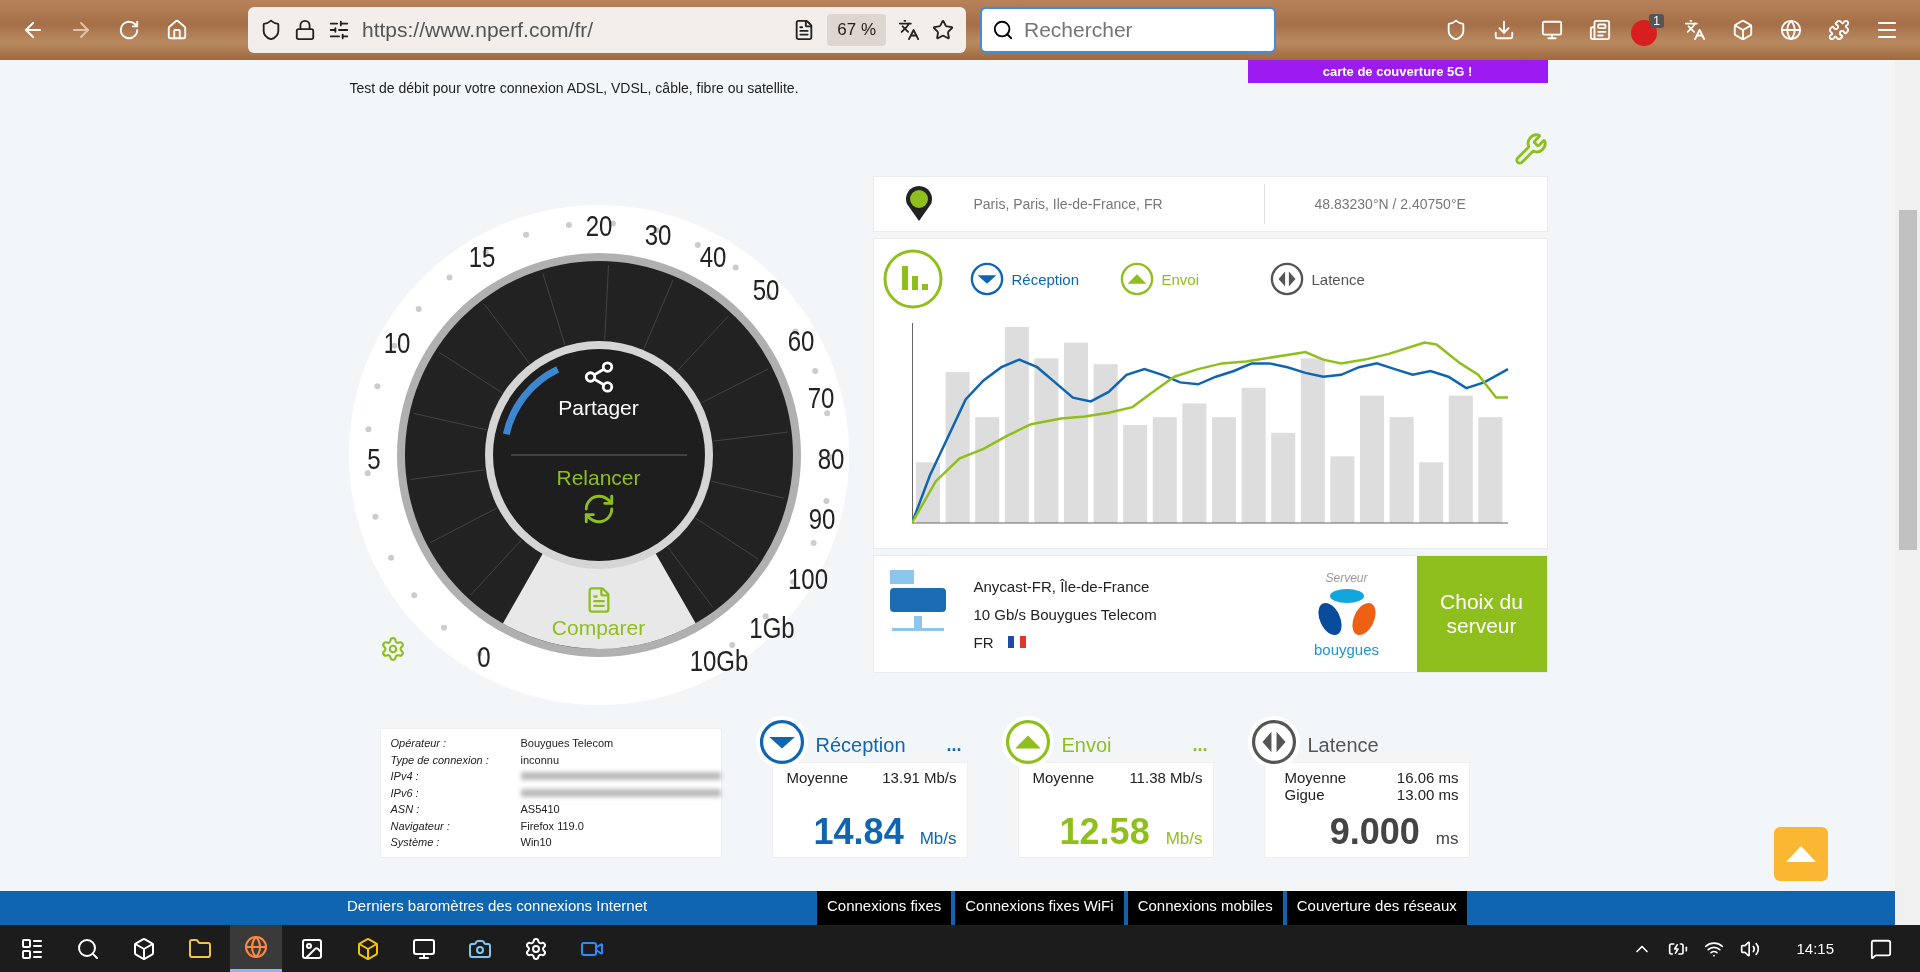 This screenshot has height=972, width=1920. Describe the element at coordinates (1039, 908) in the screenshot. I see `footer-tab: Connexions fixes WiFi` at that location.